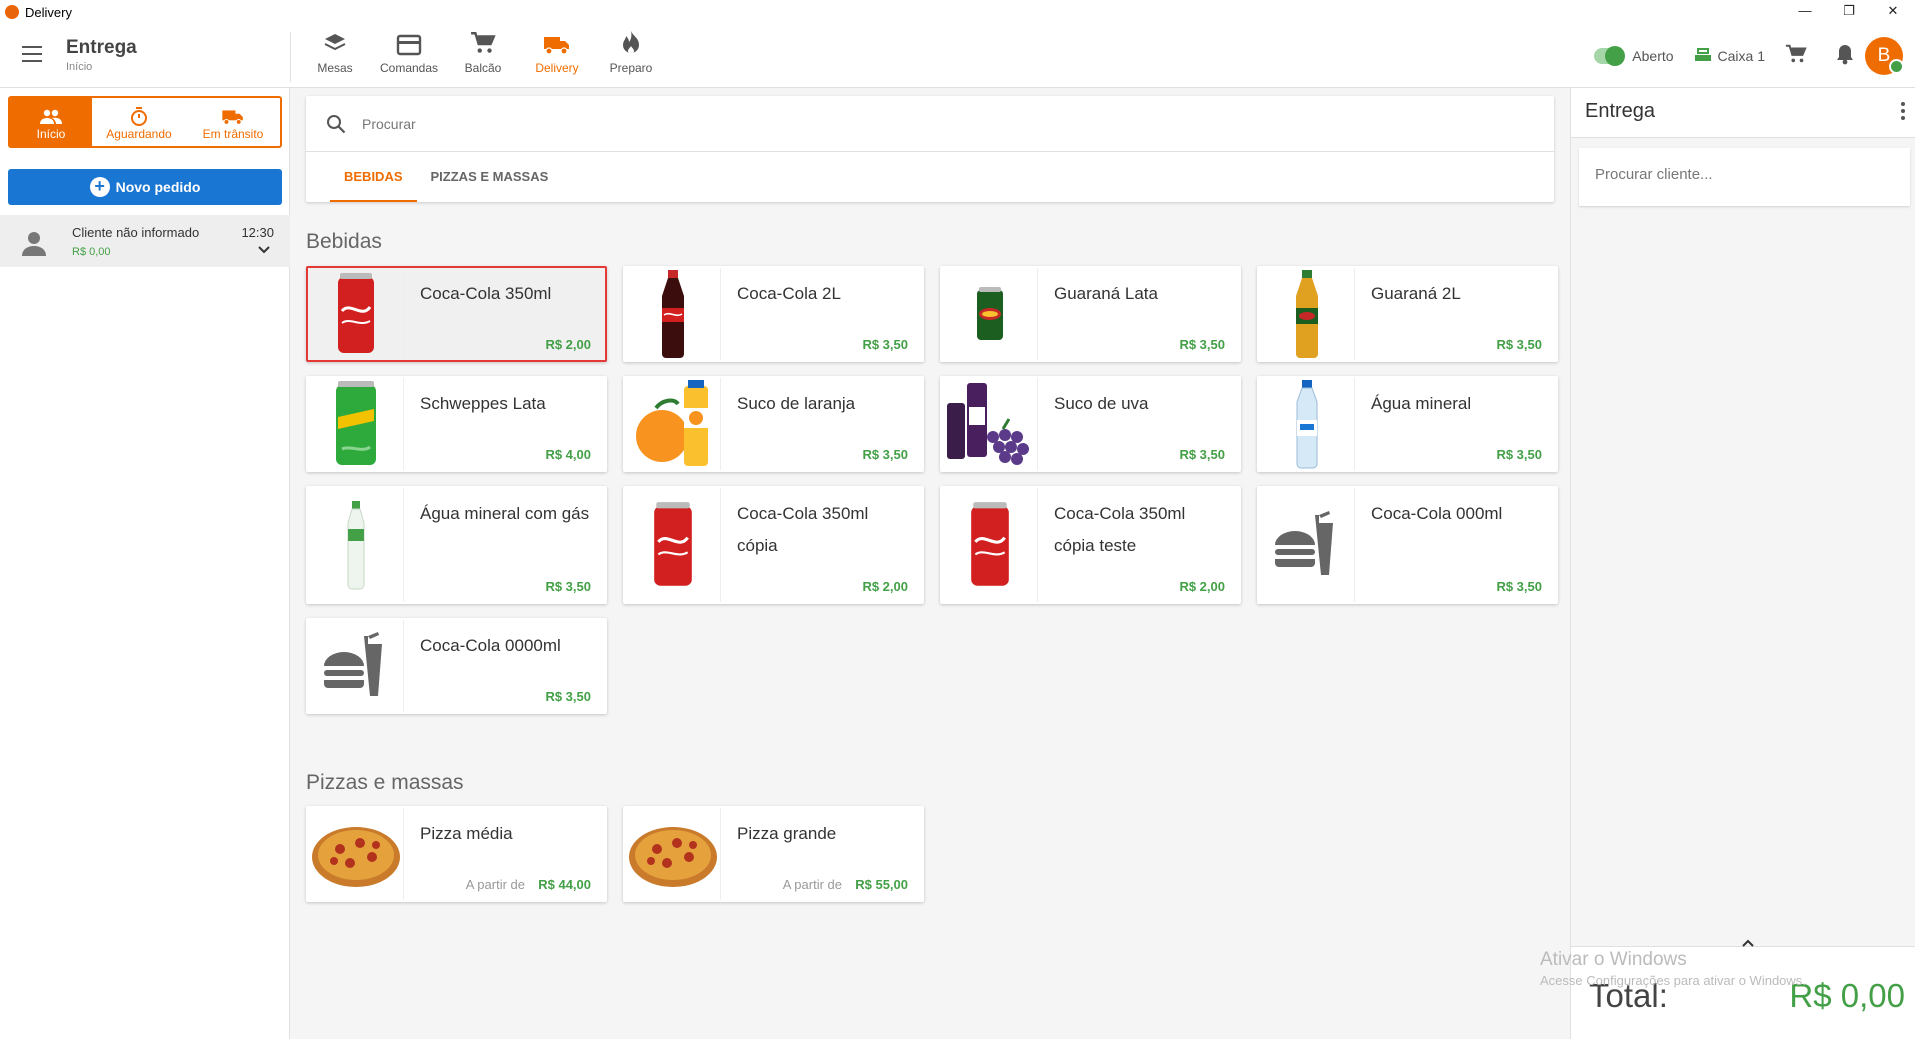 Image resolution: width=1915 pixels, height=1039 pixels. Describe the element at coordinates (233, 114) in the screenshot. I see `truck-icon` at that location.